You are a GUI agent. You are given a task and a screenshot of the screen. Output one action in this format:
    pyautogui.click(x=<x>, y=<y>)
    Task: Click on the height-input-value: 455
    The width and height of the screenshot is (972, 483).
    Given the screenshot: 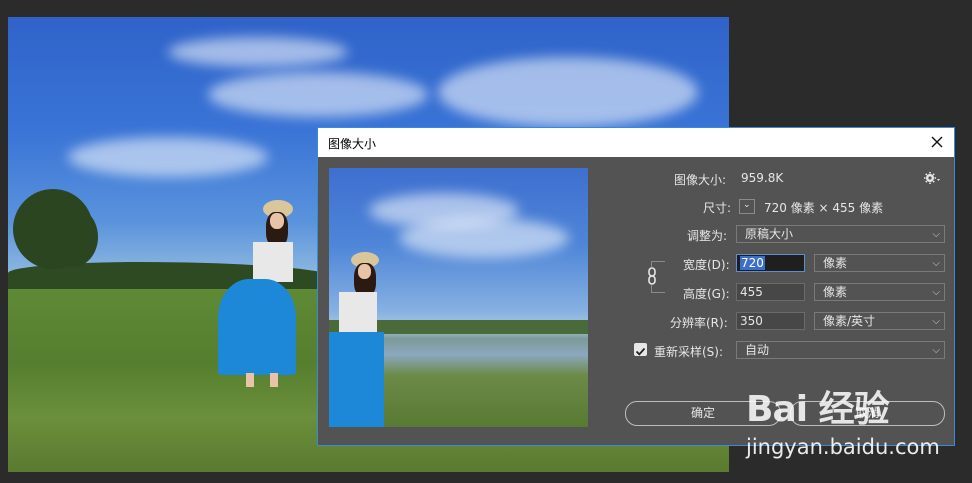 What is the action you would take?
    pyautogui.click(x=751, y=292)
    